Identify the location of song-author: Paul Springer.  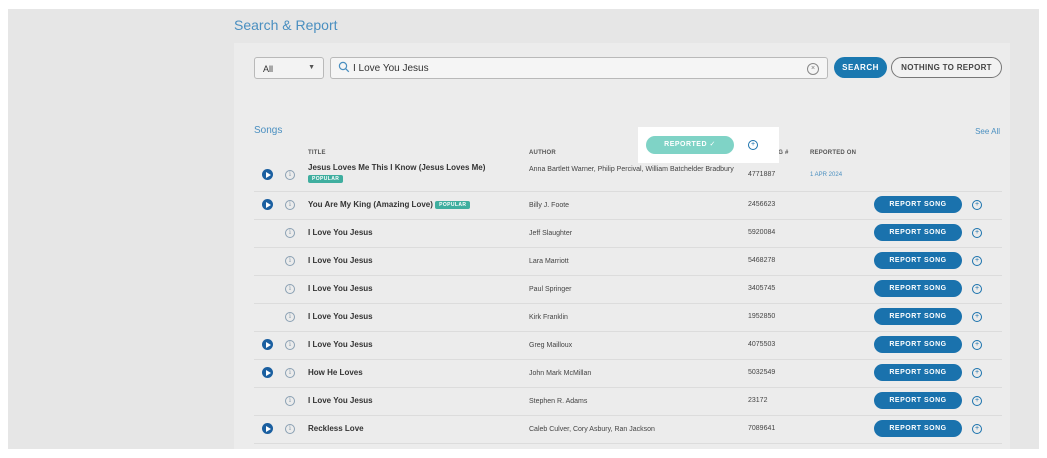
(550, 289).